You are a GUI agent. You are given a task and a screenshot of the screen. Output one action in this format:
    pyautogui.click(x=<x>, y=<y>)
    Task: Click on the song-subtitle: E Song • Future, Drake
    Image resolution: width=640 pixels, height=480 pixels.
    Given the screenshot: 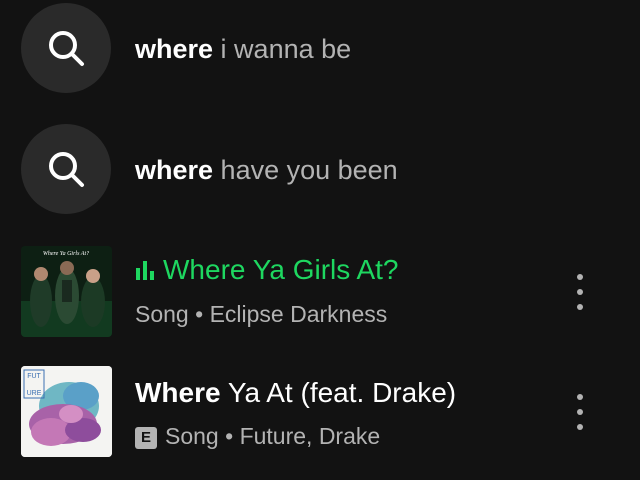 What is the action you would take?
    pyautogui.click(x=257, y=436)
    